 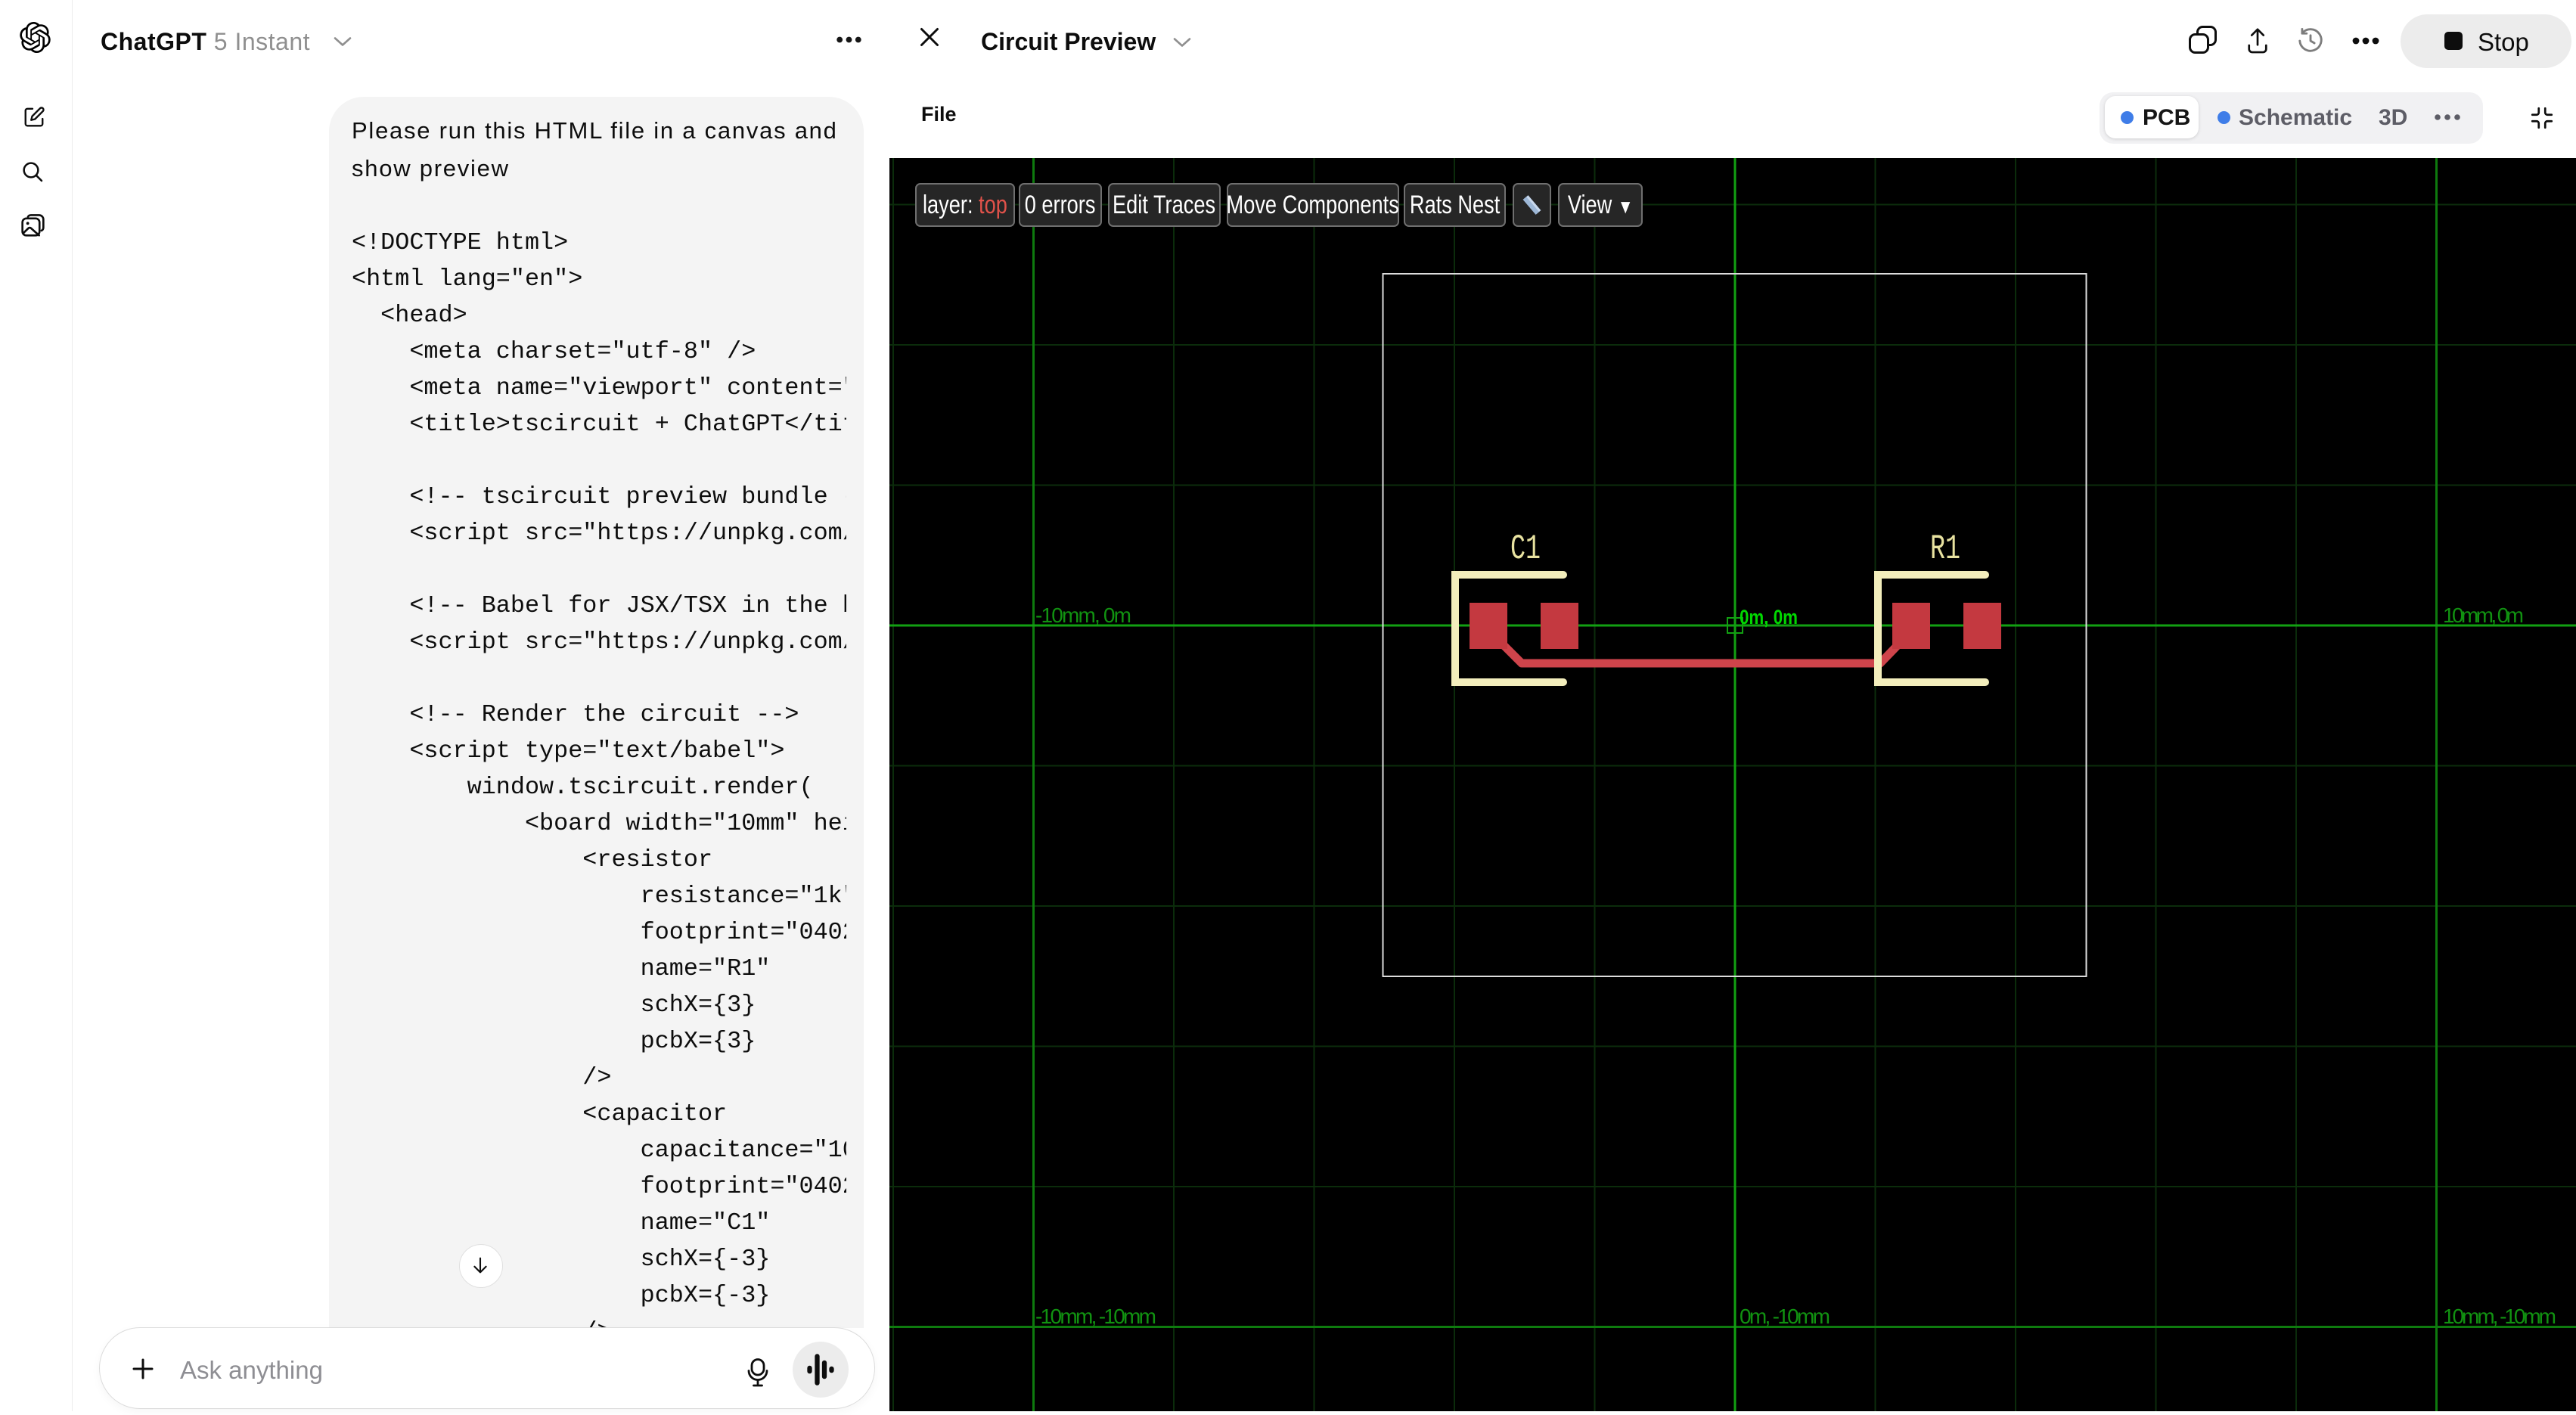 I want to click on svg-text: -10mm, 0m, so click(x=1083, y=615).